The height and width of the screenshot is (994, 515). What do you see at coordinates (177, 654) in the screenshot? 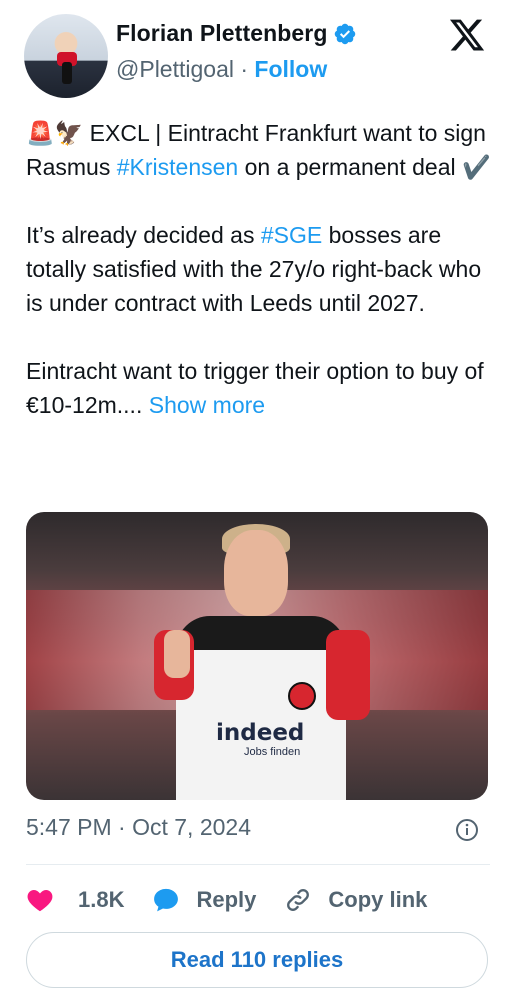
I see `thumbs-up-hand` at bounding box center [177, 654].